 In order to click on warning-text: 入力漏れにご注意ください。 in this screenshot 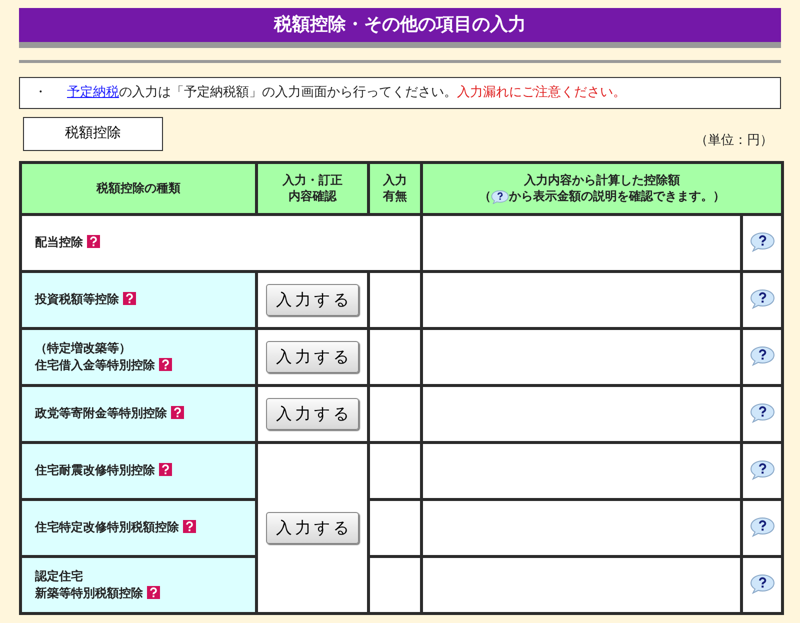, I will do `click(541, 93)`.